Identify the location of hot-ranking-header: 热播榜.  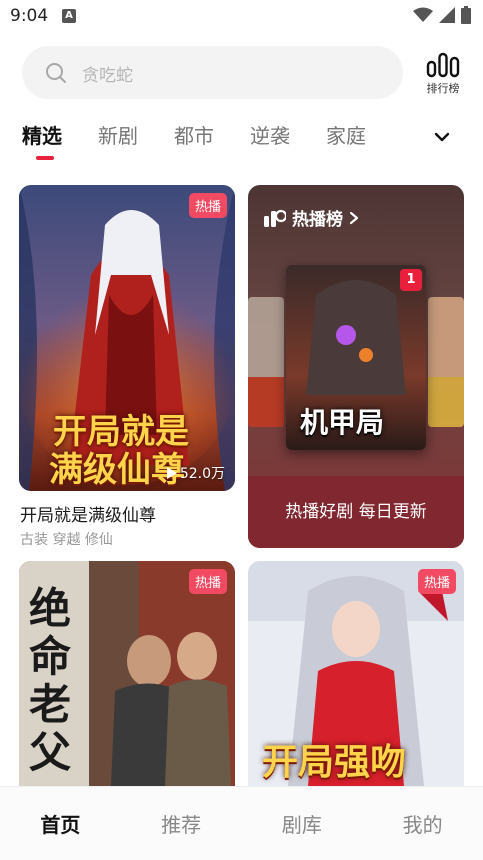
(311, 217).